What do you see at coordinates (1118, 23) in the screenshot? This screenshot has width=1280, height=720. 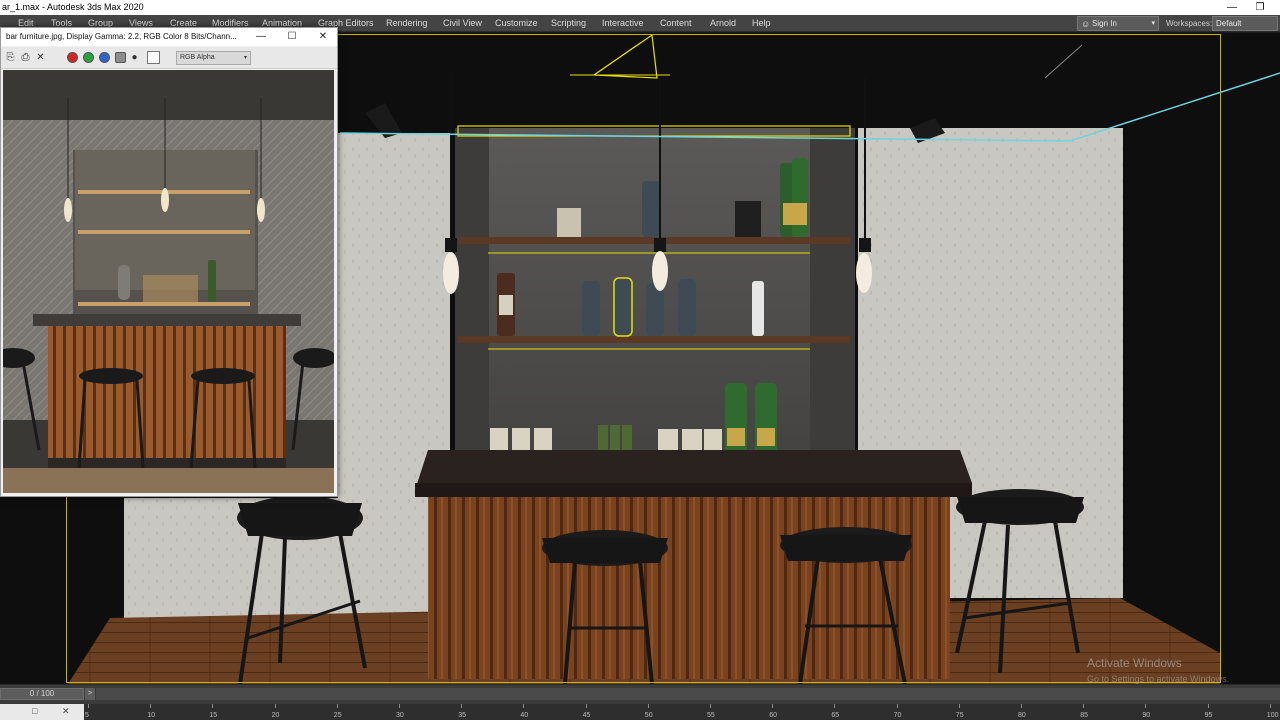 I see `sign-in-dropdown: ☺ Sign In ▾` at bounding box center [1118, 23].